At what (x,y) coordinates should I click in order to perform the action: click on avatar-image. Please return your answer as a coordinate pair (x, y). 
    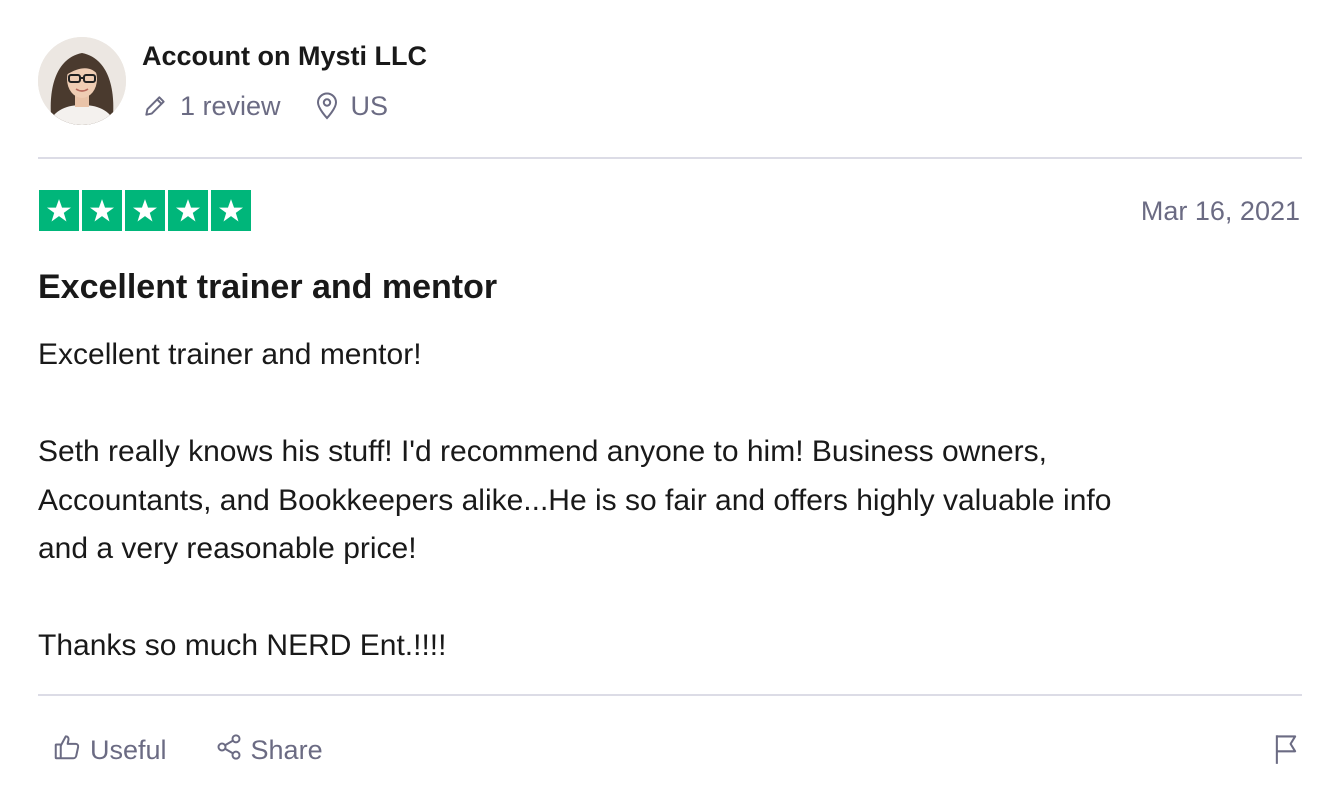
    Looking at the image, I should click on (82, 81).